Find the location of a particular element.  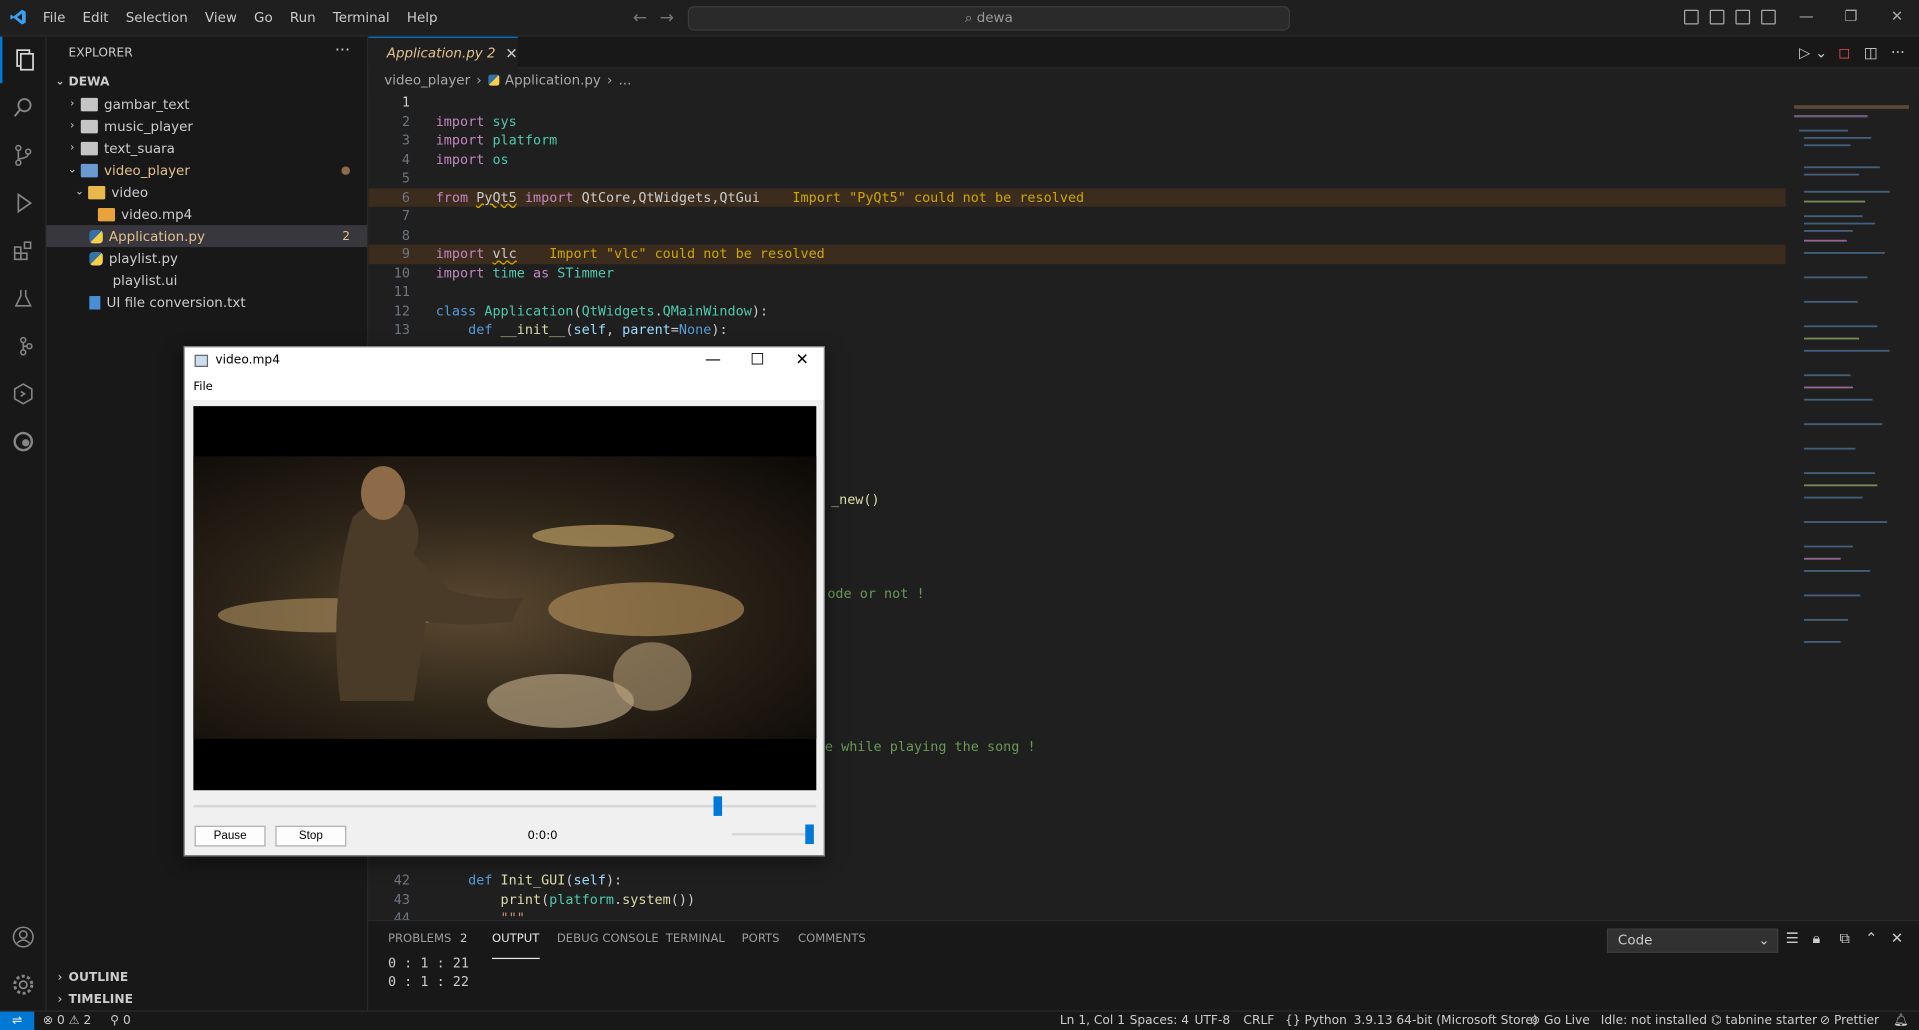

tree-folder-video-player: ⌄ video_player is located at coordinates (207, 170).